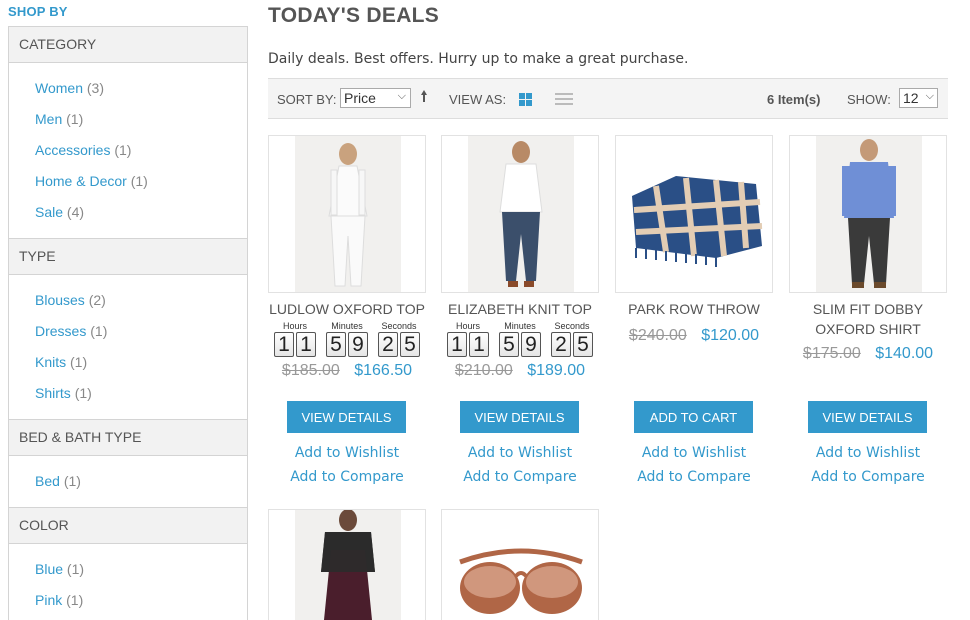 The image size is (970, 620). I want to click on sort-by-value: Price, so click(360, 98).